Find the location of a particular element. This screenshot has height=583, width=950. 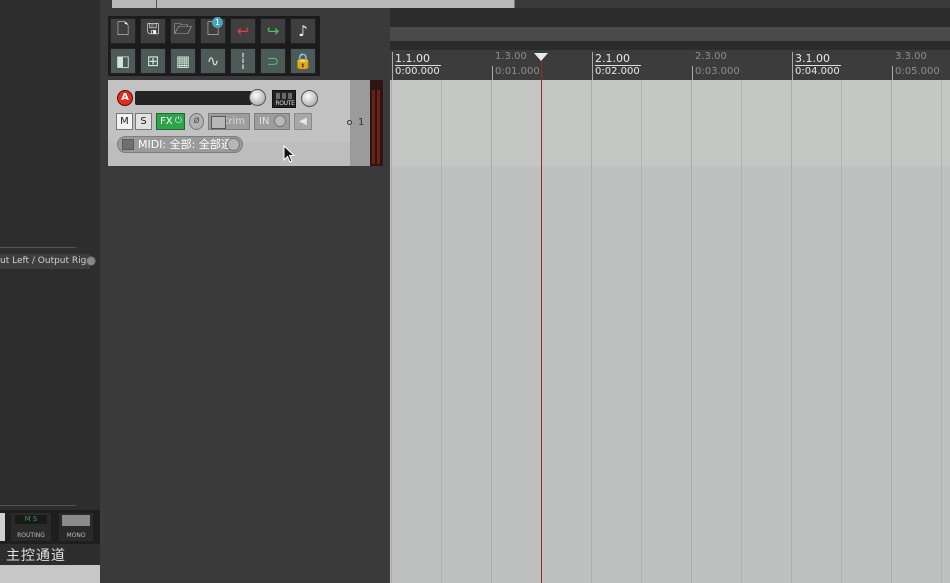

lock-icon: 🔒 is located at coordinates (303, 61).